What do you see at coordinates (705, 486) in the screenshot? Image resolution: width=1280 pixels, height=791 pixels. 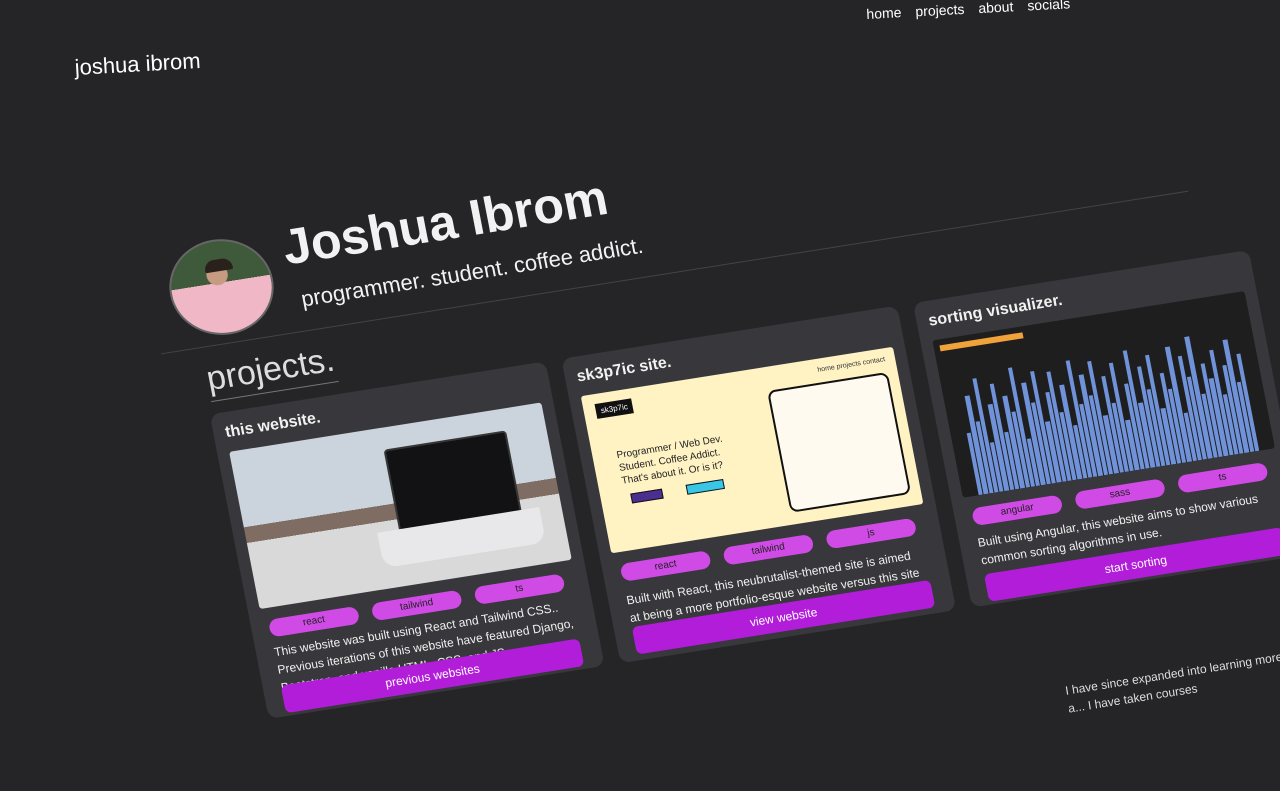 I see `personal-site-button-preview` at bounding box center [705, 486].